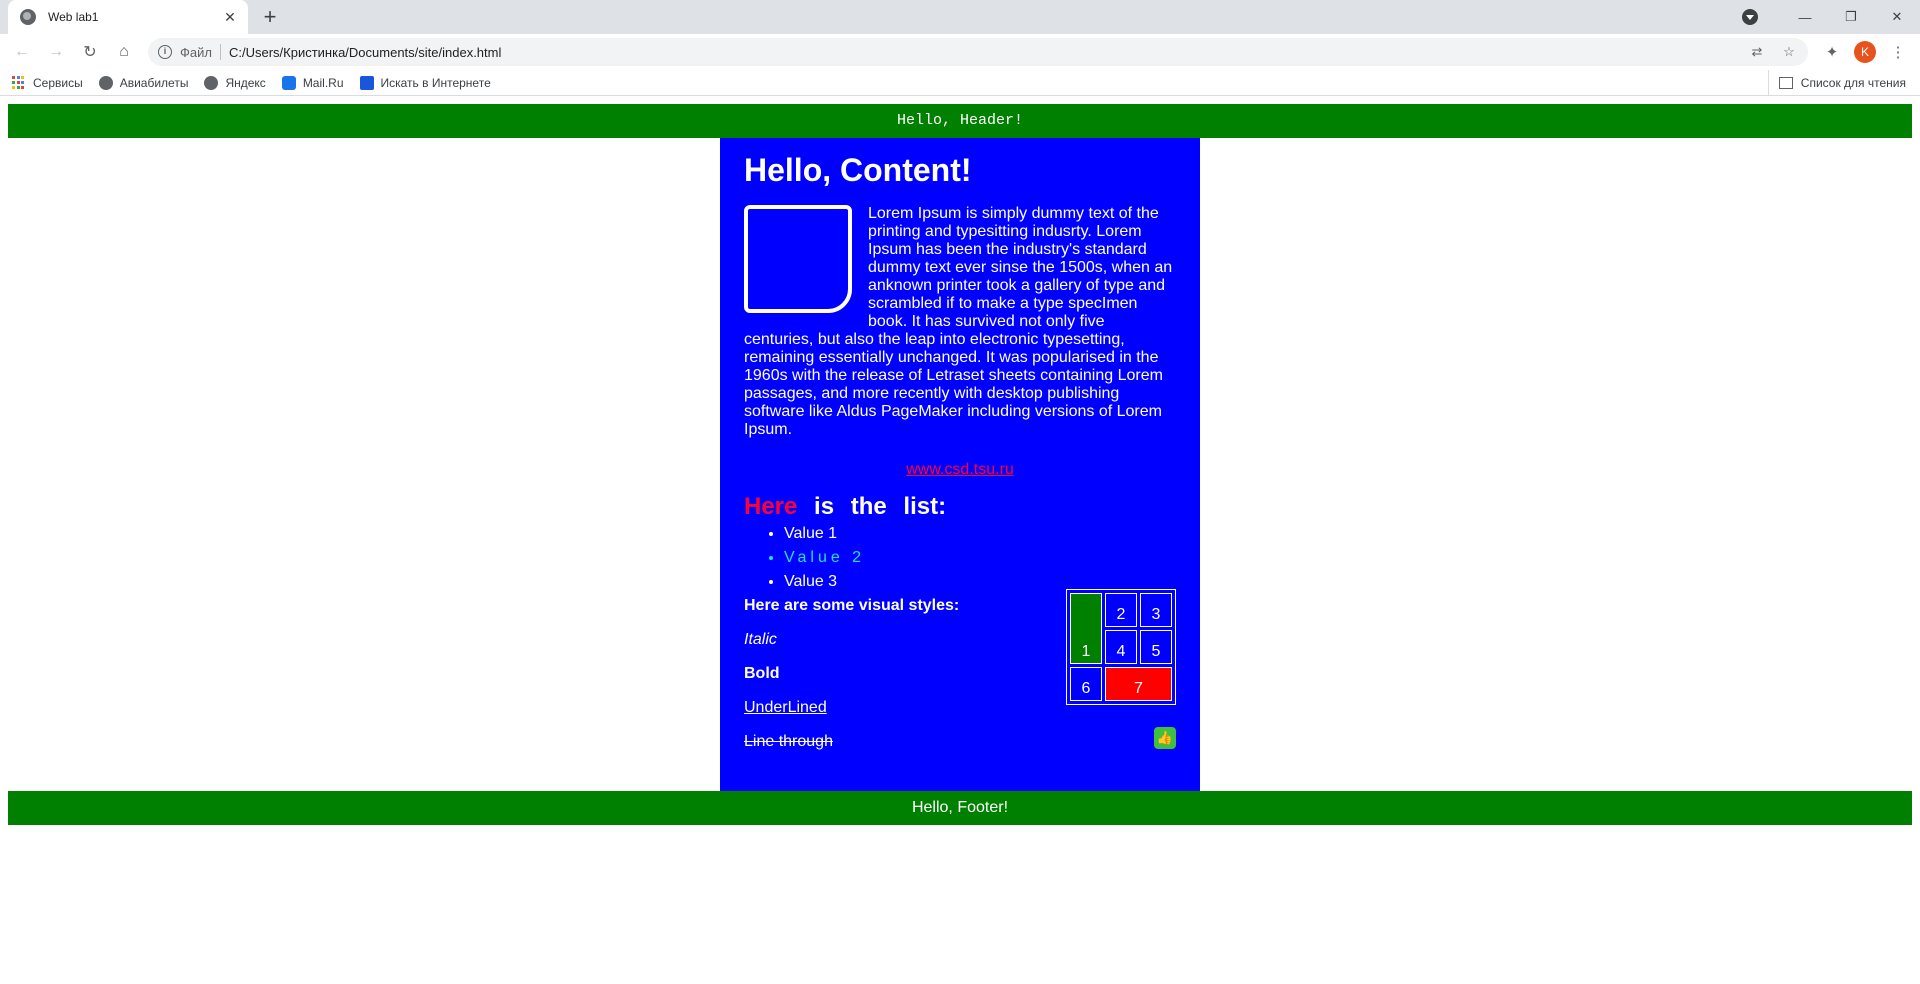 The image size is (1920, 984). I want to click on url-separator, so click(220, 52).